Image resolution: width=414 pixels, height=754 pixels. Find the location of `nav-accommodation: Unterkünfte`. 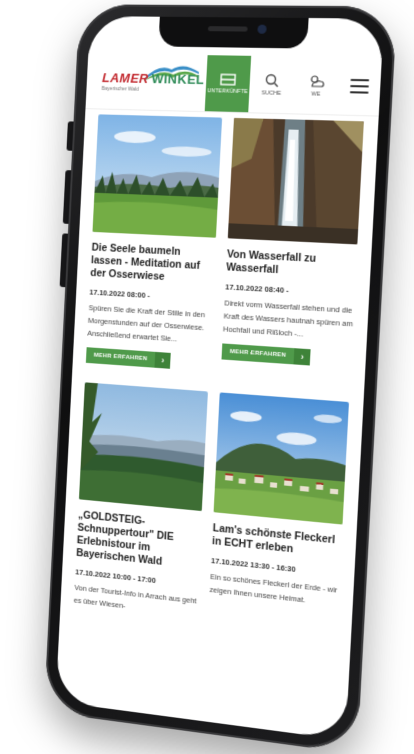

nav-accommodation: Unterkünfte is located at coordinates (228, 83).